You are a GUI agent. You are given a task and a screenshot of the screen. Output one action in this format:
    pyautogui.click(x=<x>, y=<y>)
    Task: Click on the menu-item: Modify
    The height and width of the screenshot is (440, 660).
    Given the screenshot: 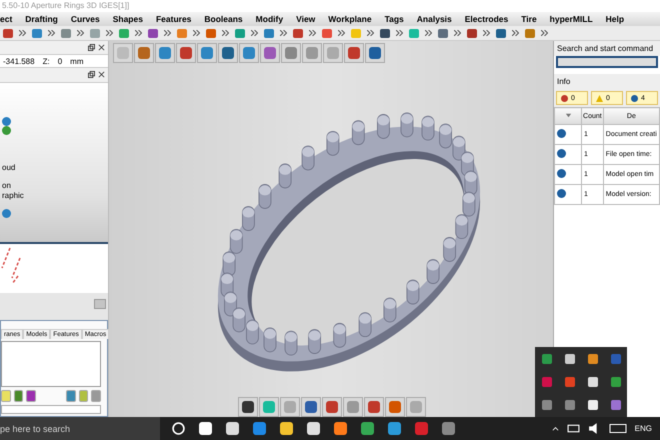 What is the action you would take?
    pyautogui.click(x=270, y=19)
    